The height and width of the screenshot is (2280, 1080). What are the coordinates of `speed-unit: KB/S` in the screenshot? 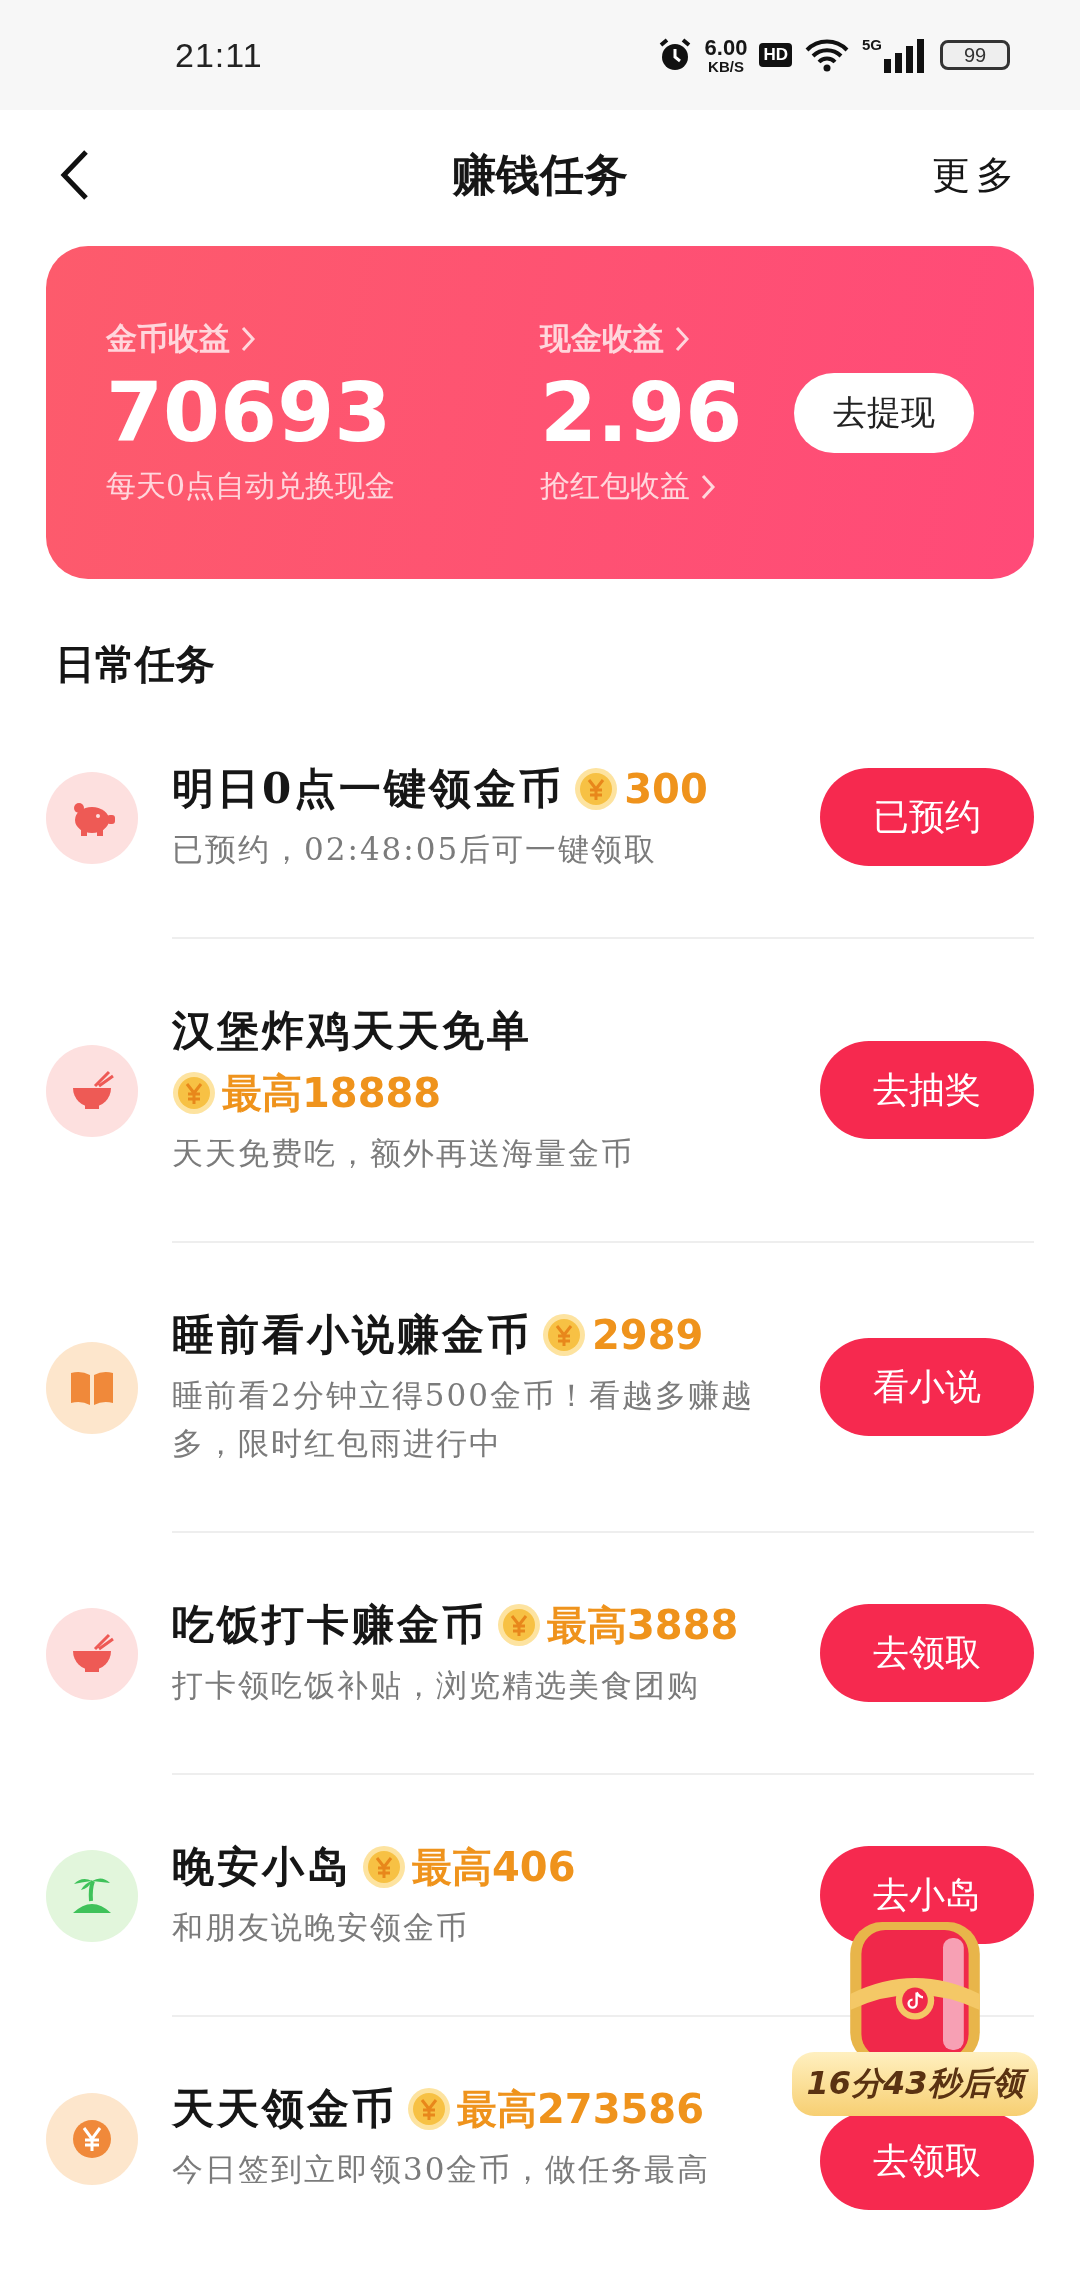 It's located at (726, 66).